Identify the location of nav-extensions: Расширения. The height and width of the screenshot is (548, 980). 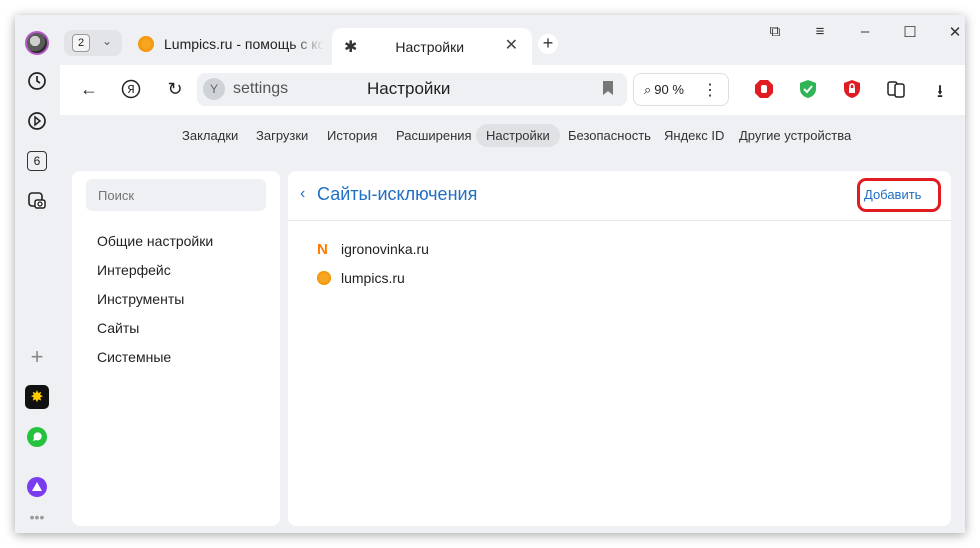
(434, 135).